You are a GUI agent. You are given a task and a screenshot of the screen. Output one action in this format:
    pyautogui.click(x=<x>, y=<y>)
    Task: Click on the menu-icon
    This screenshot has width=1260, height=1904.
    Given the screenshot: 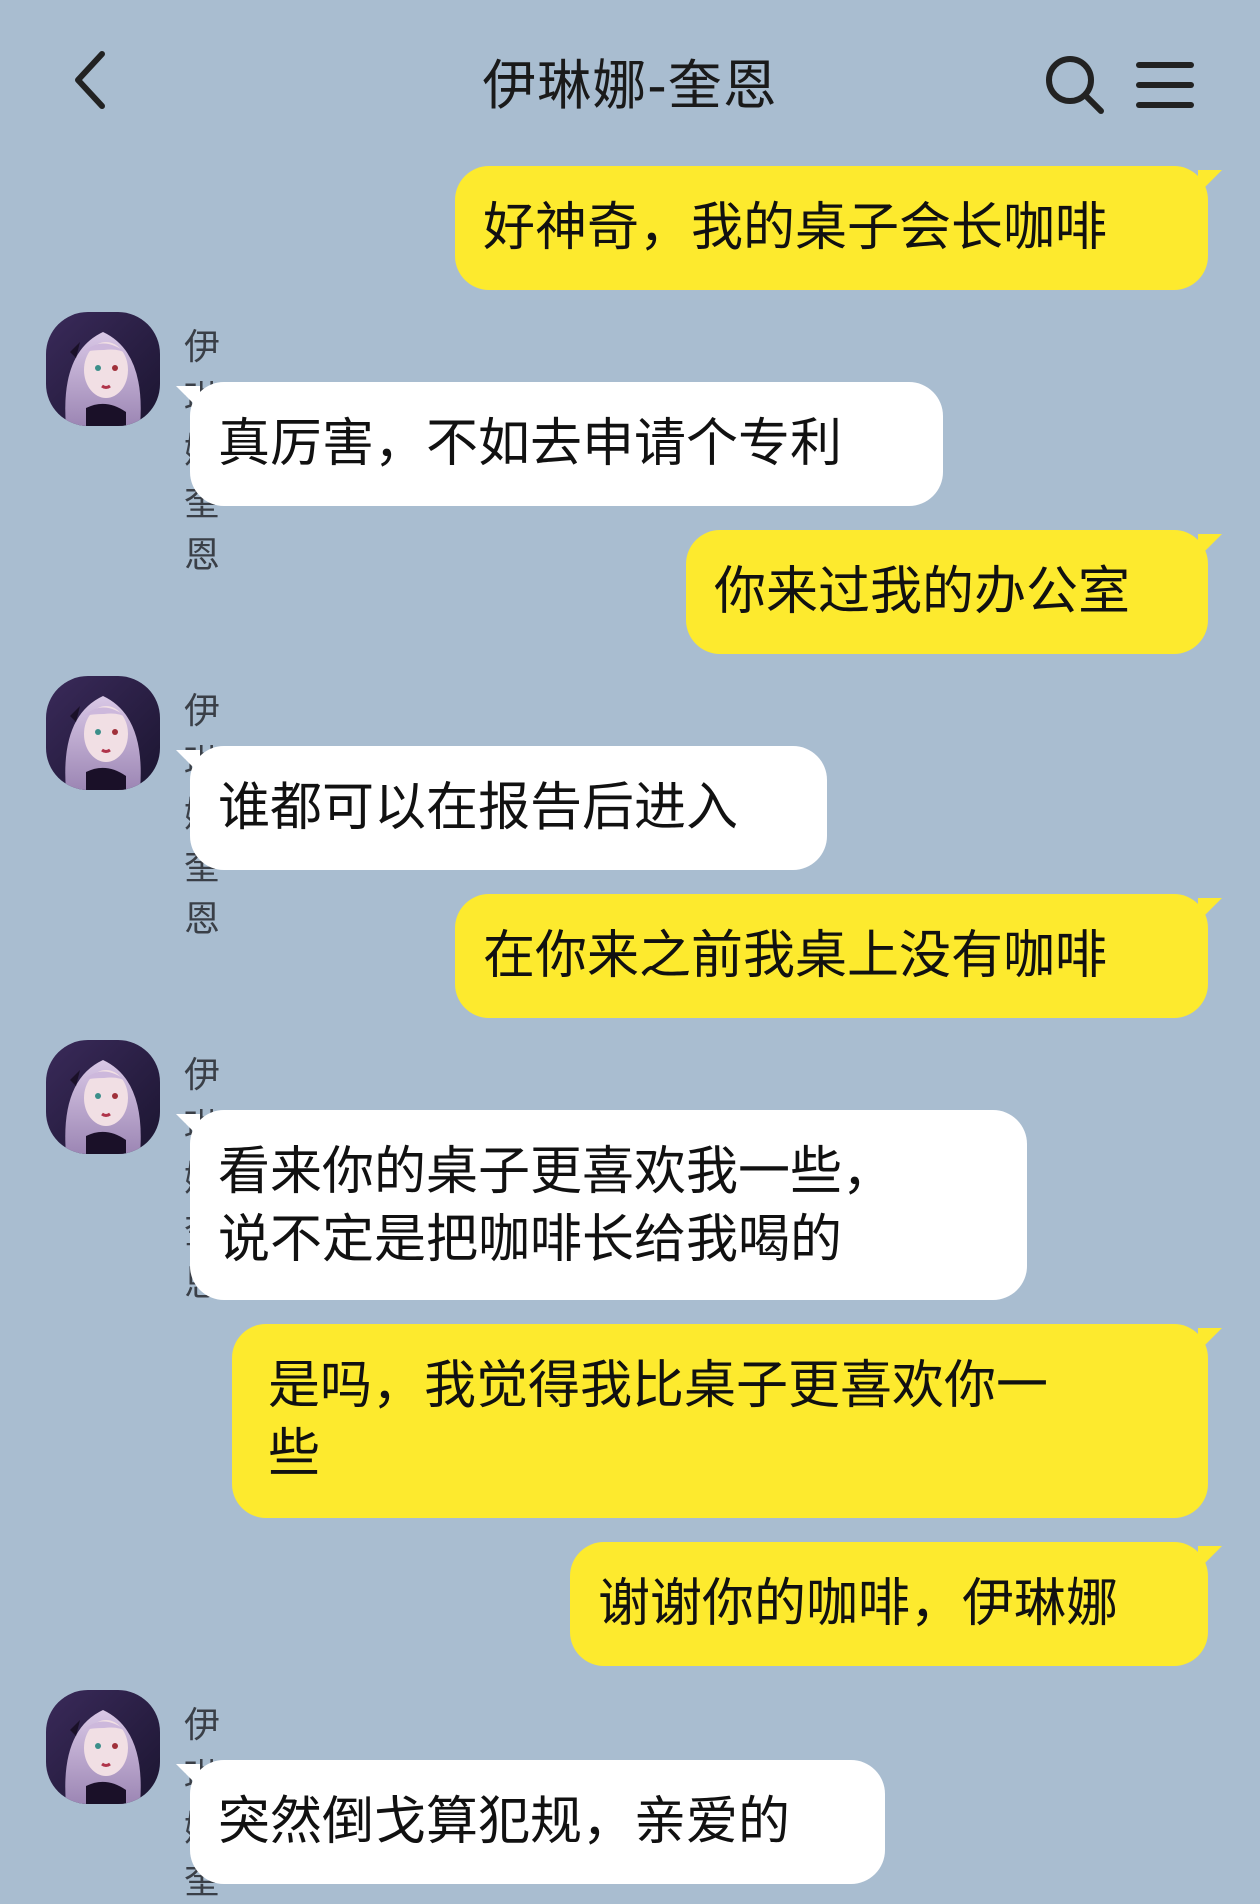 What is the action you would take?
    pyautogui.click(x=1165, y=85)
    